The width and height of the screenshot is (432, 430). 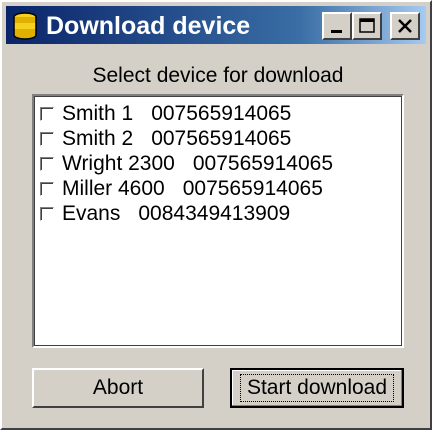 I want to click on title-bar: Download device, so click(x=216, y=25).